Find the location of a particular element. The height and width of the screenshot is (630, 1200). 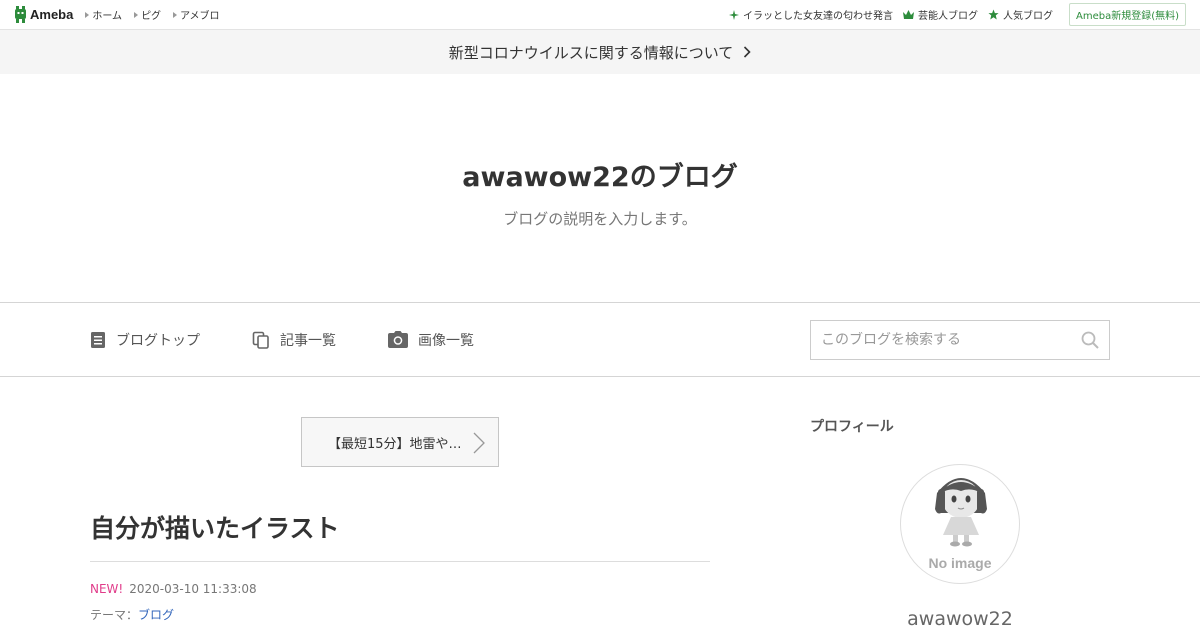

nav-home: ホーム is located at coordinates (103, 14).